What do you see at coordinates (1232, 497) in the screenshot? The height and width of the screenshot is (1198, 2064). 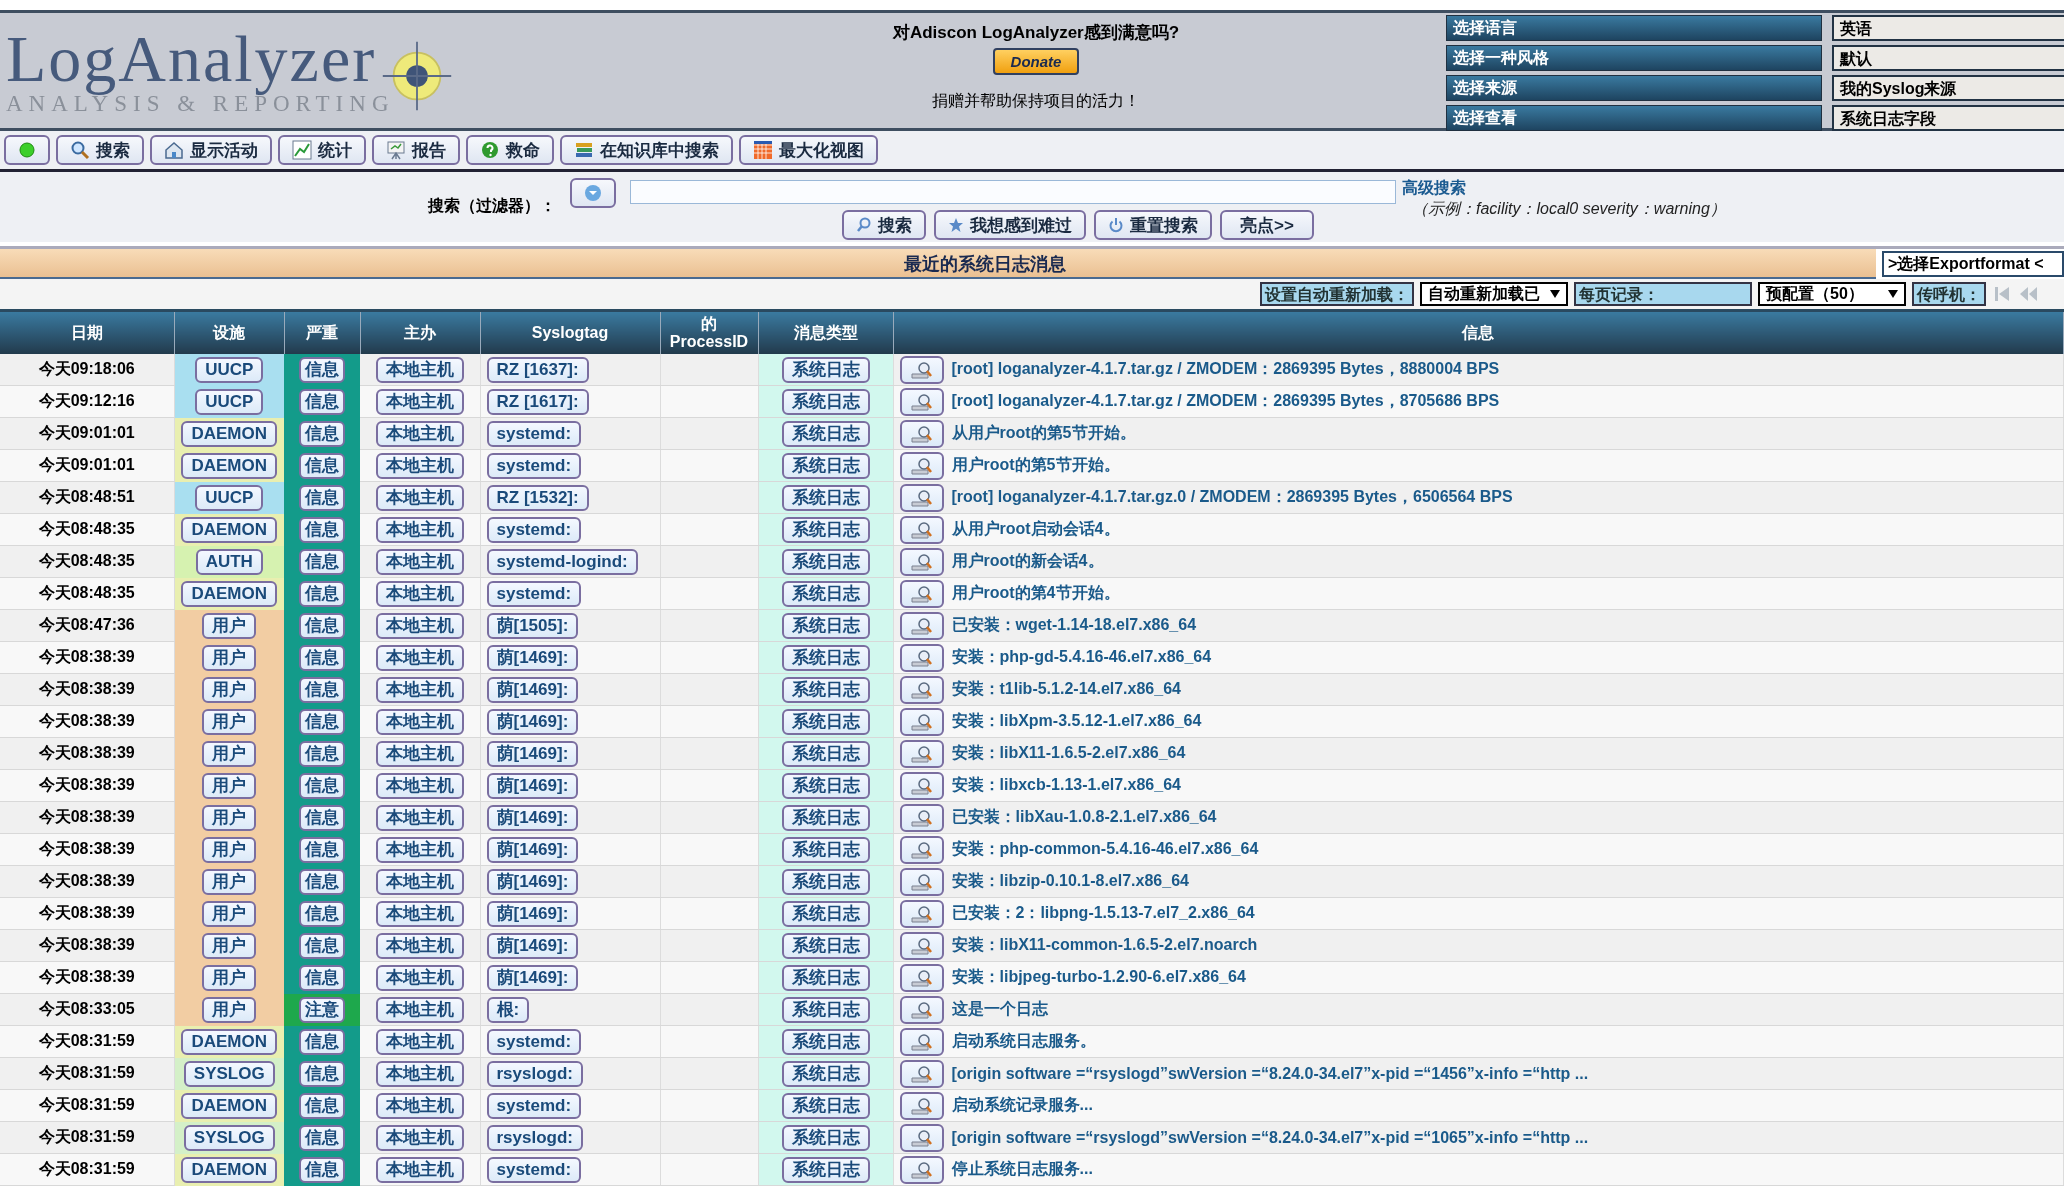 I see `message-link: [root] loganalyzer-4.1.7.tar.gz.0 / ZMODEM：2869395 Bytes，6506564 BPS` at bounding box center [1232, 497].